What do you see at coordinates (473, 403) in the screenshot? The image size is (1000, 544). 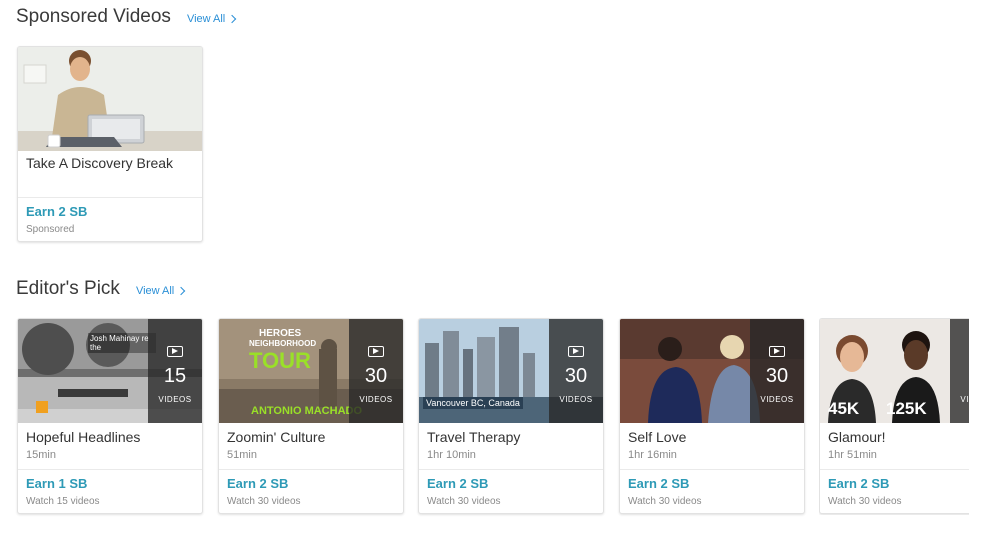 I see `thumbnail-caption: Vancouver BC, Canada` at bounding box center [473, 403].